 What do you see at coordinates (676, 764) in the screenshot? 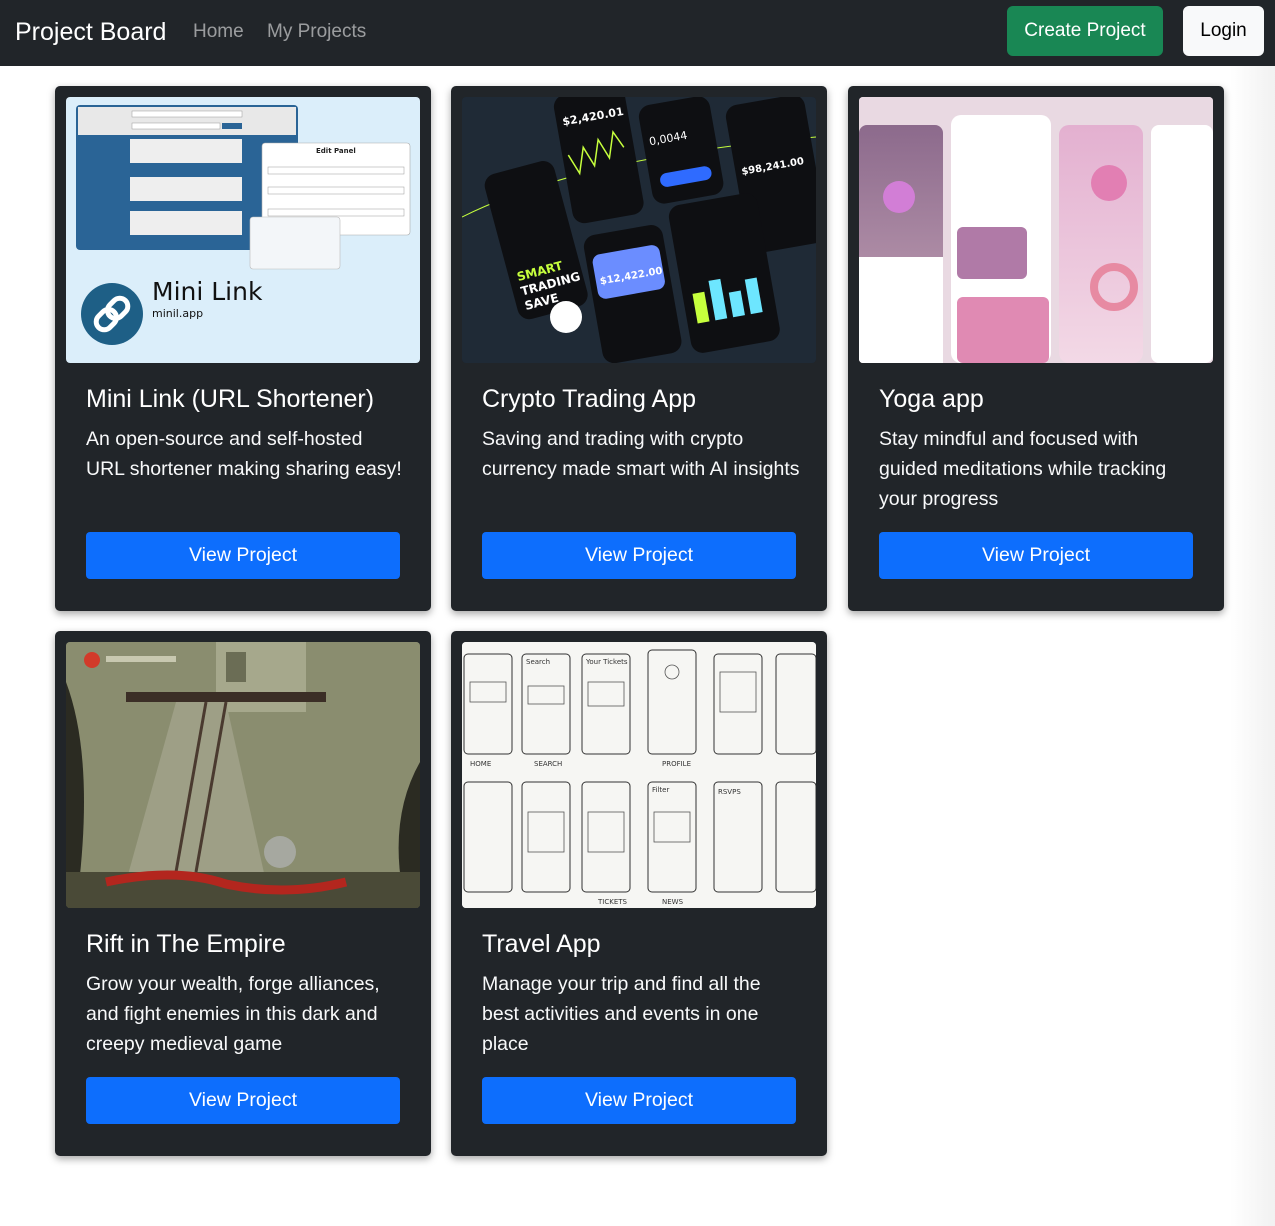
I see `travel-label-profile: PROFILE` at bounding box center [676, 764].